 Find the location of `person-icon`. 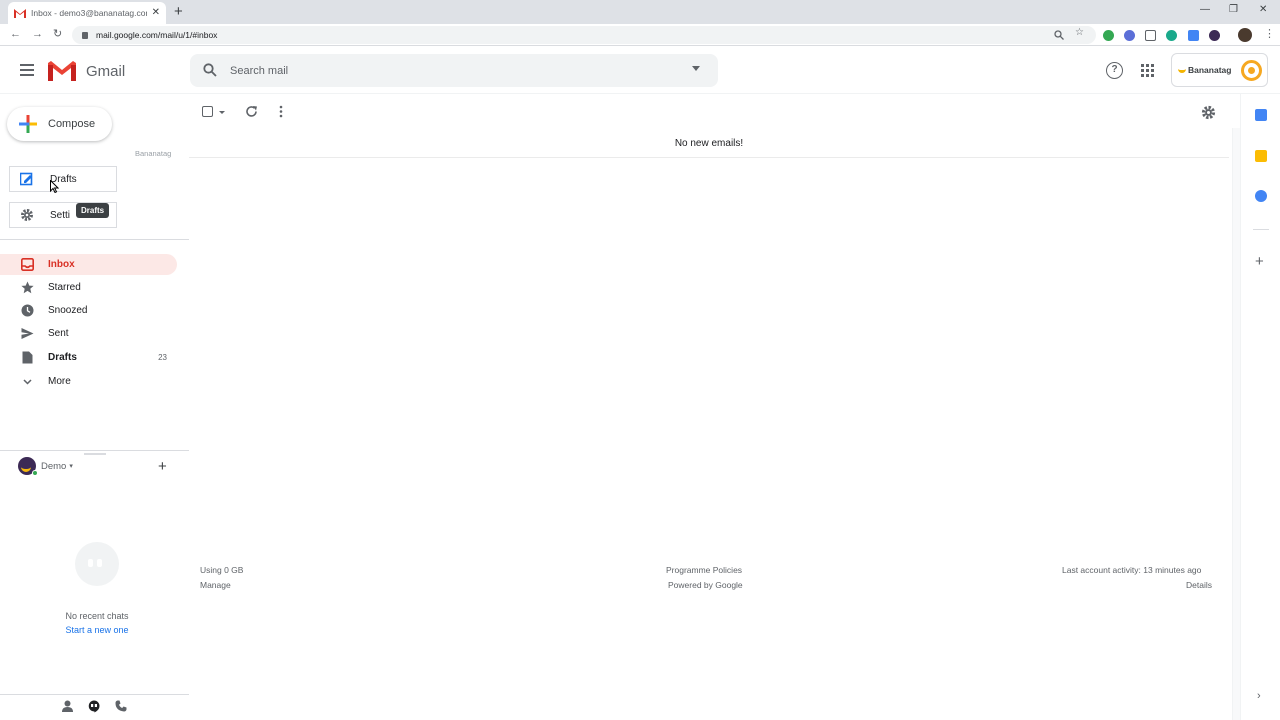

person-icon is located at coordinates (67, 706).